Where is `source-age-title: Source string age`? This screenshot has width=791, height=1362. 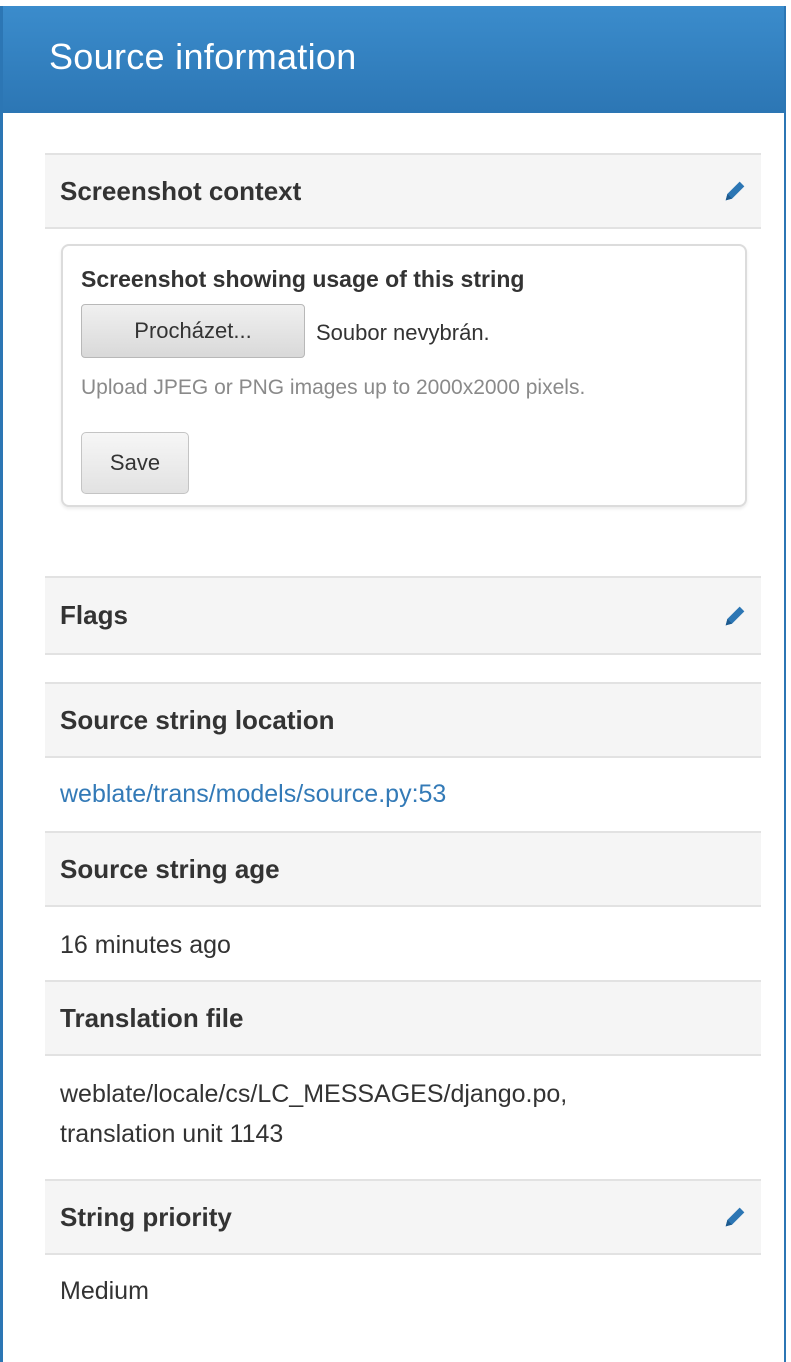 source-age-title: Source string age is located at coordinates (170, 868).